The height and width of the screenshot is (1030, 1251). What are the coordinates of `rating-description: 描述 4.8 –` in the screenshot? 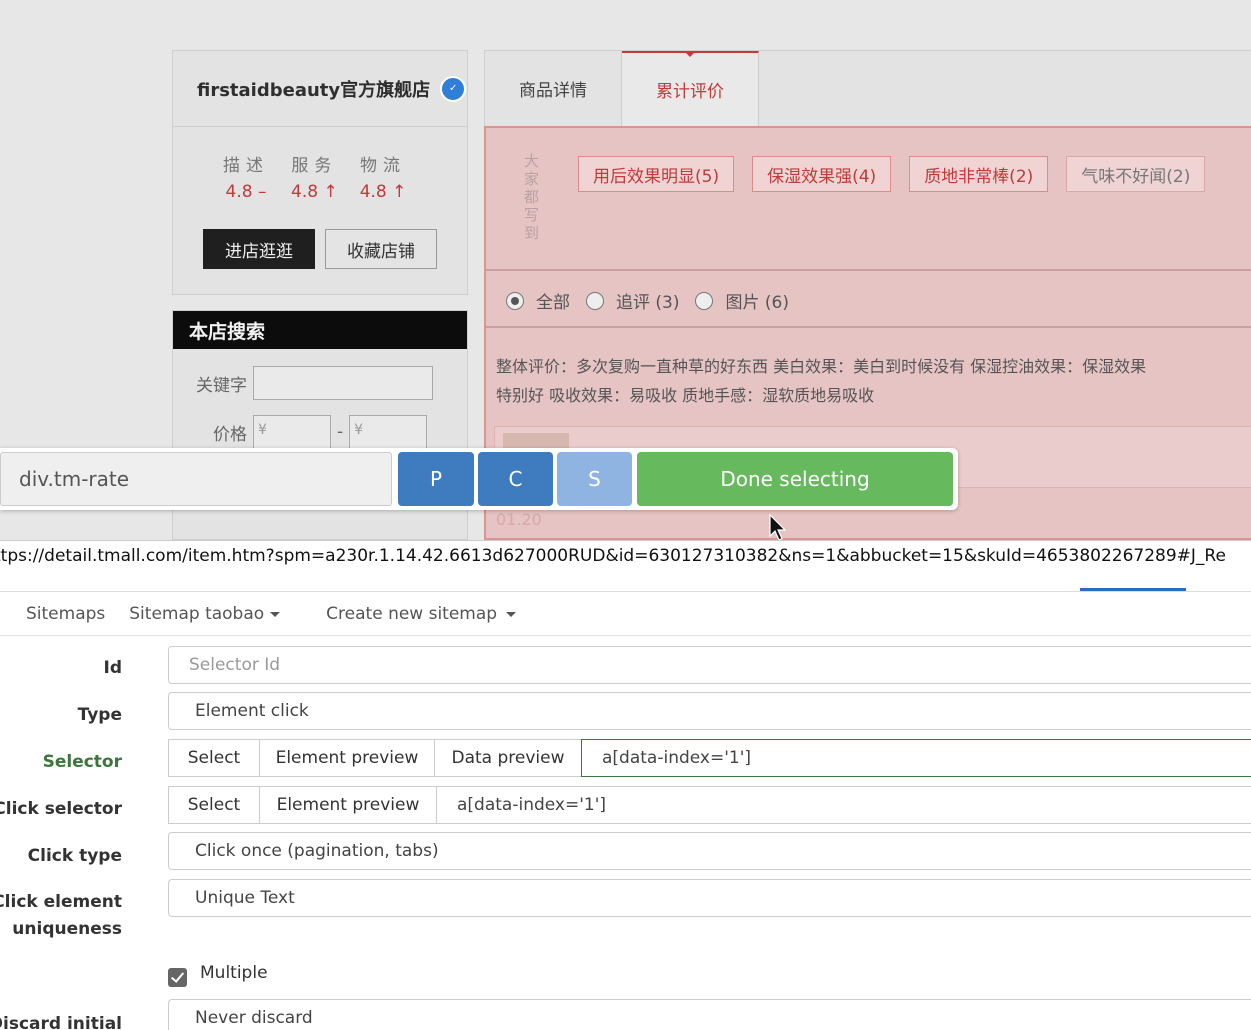 It's located at (246, 179).